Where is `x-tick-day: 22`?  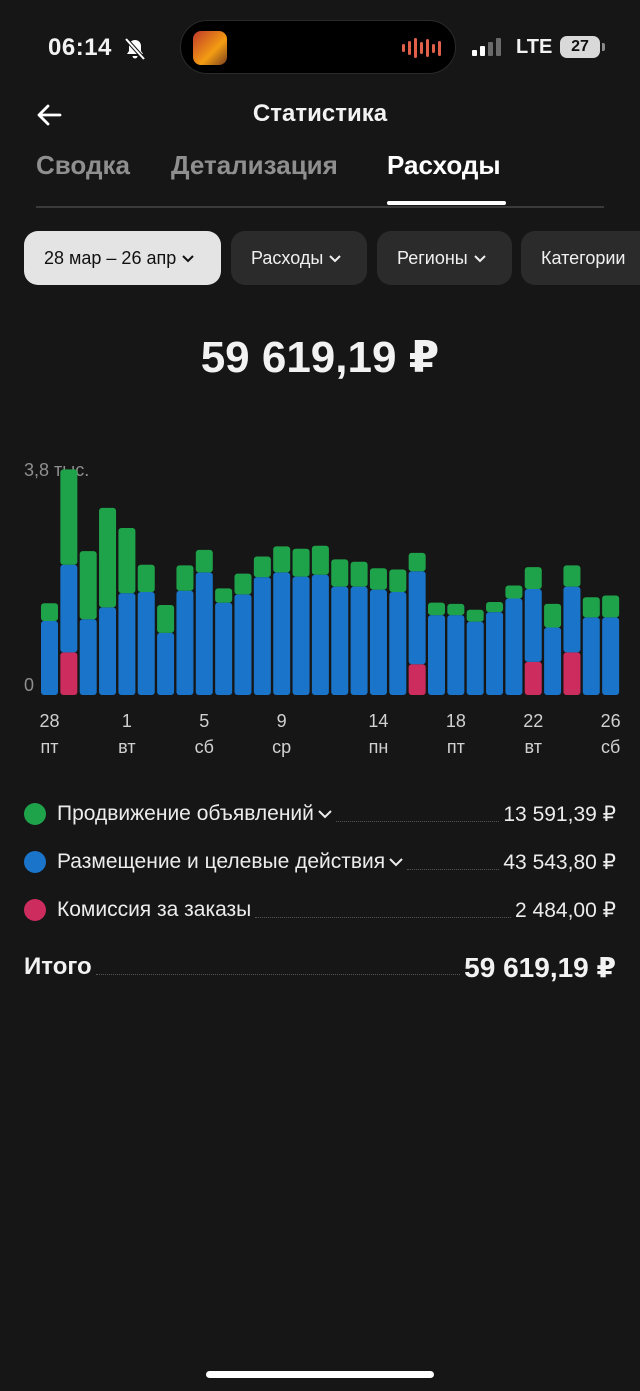 x-tick-day: 22 is located at coordinates (533, 721).